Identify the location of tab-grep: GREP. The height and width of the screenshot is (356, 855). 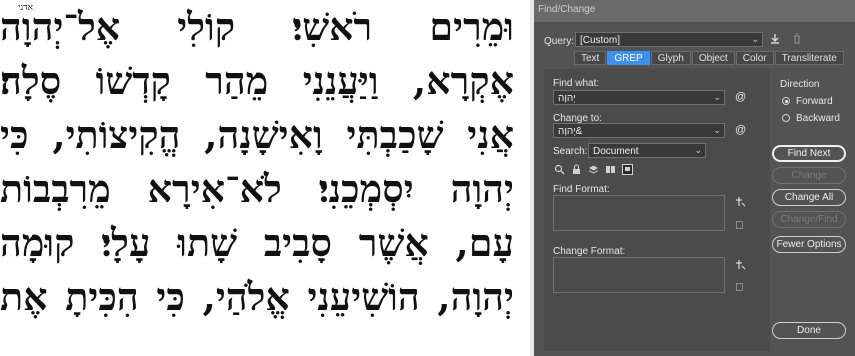
(628, 58).